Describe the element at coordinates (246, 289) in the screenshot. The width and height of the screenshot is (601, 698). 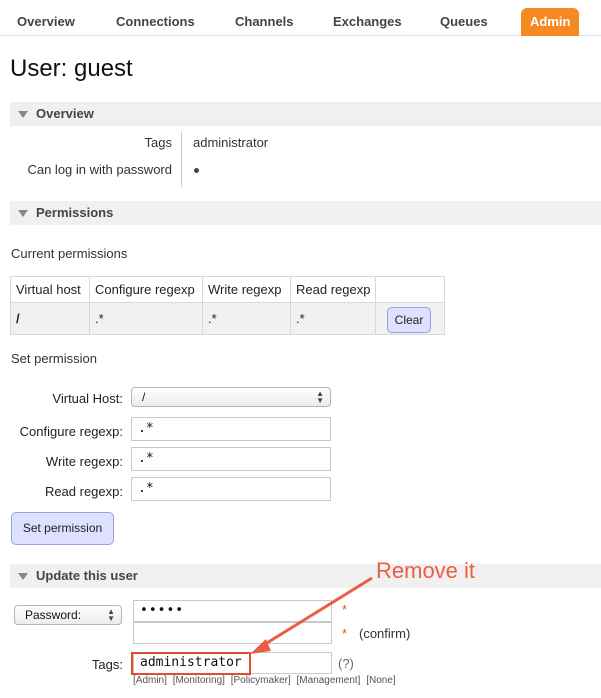
I see `col-write-regexp: Write regexp` at that location.